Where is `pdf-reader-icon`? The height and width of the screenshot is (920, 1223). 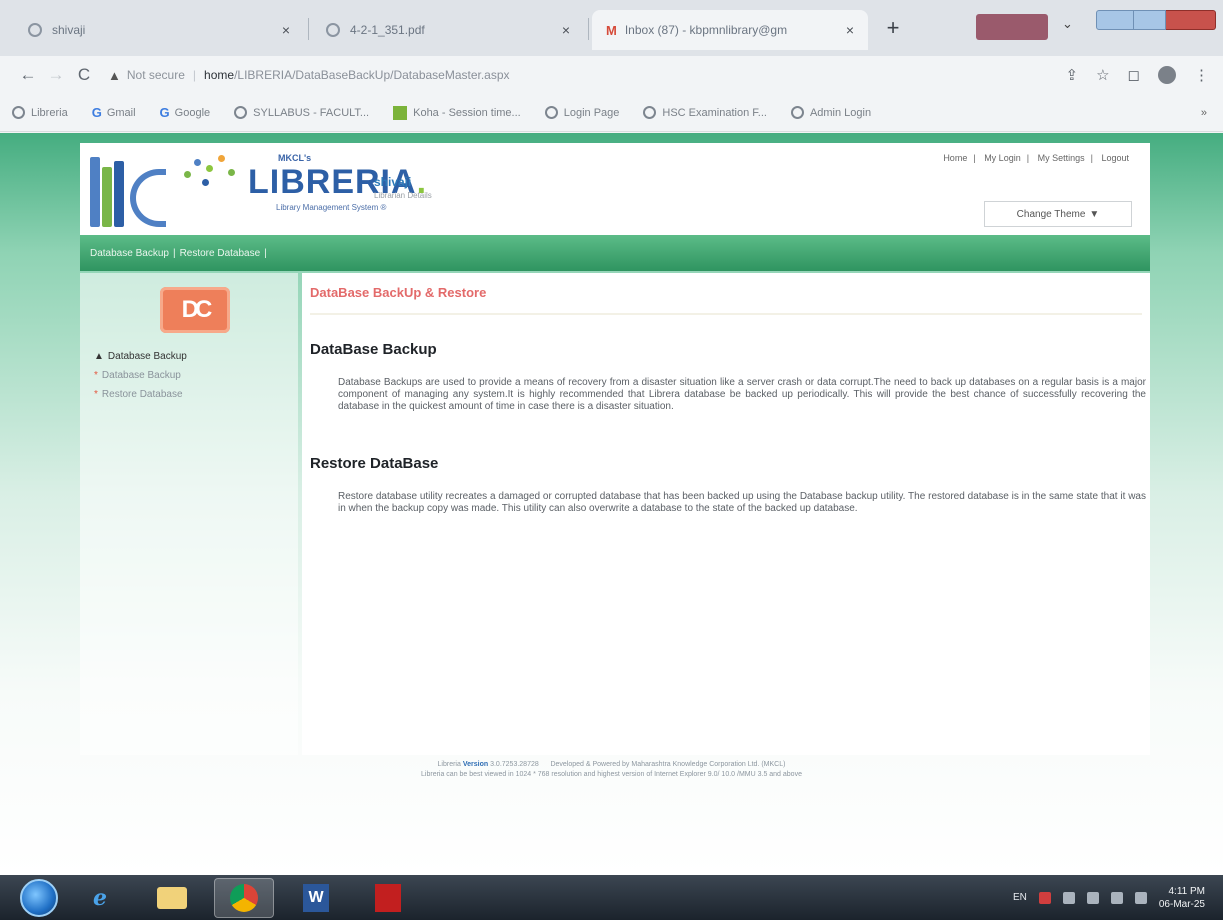
pdf-reader-icon is located at coordinates (388, 898).